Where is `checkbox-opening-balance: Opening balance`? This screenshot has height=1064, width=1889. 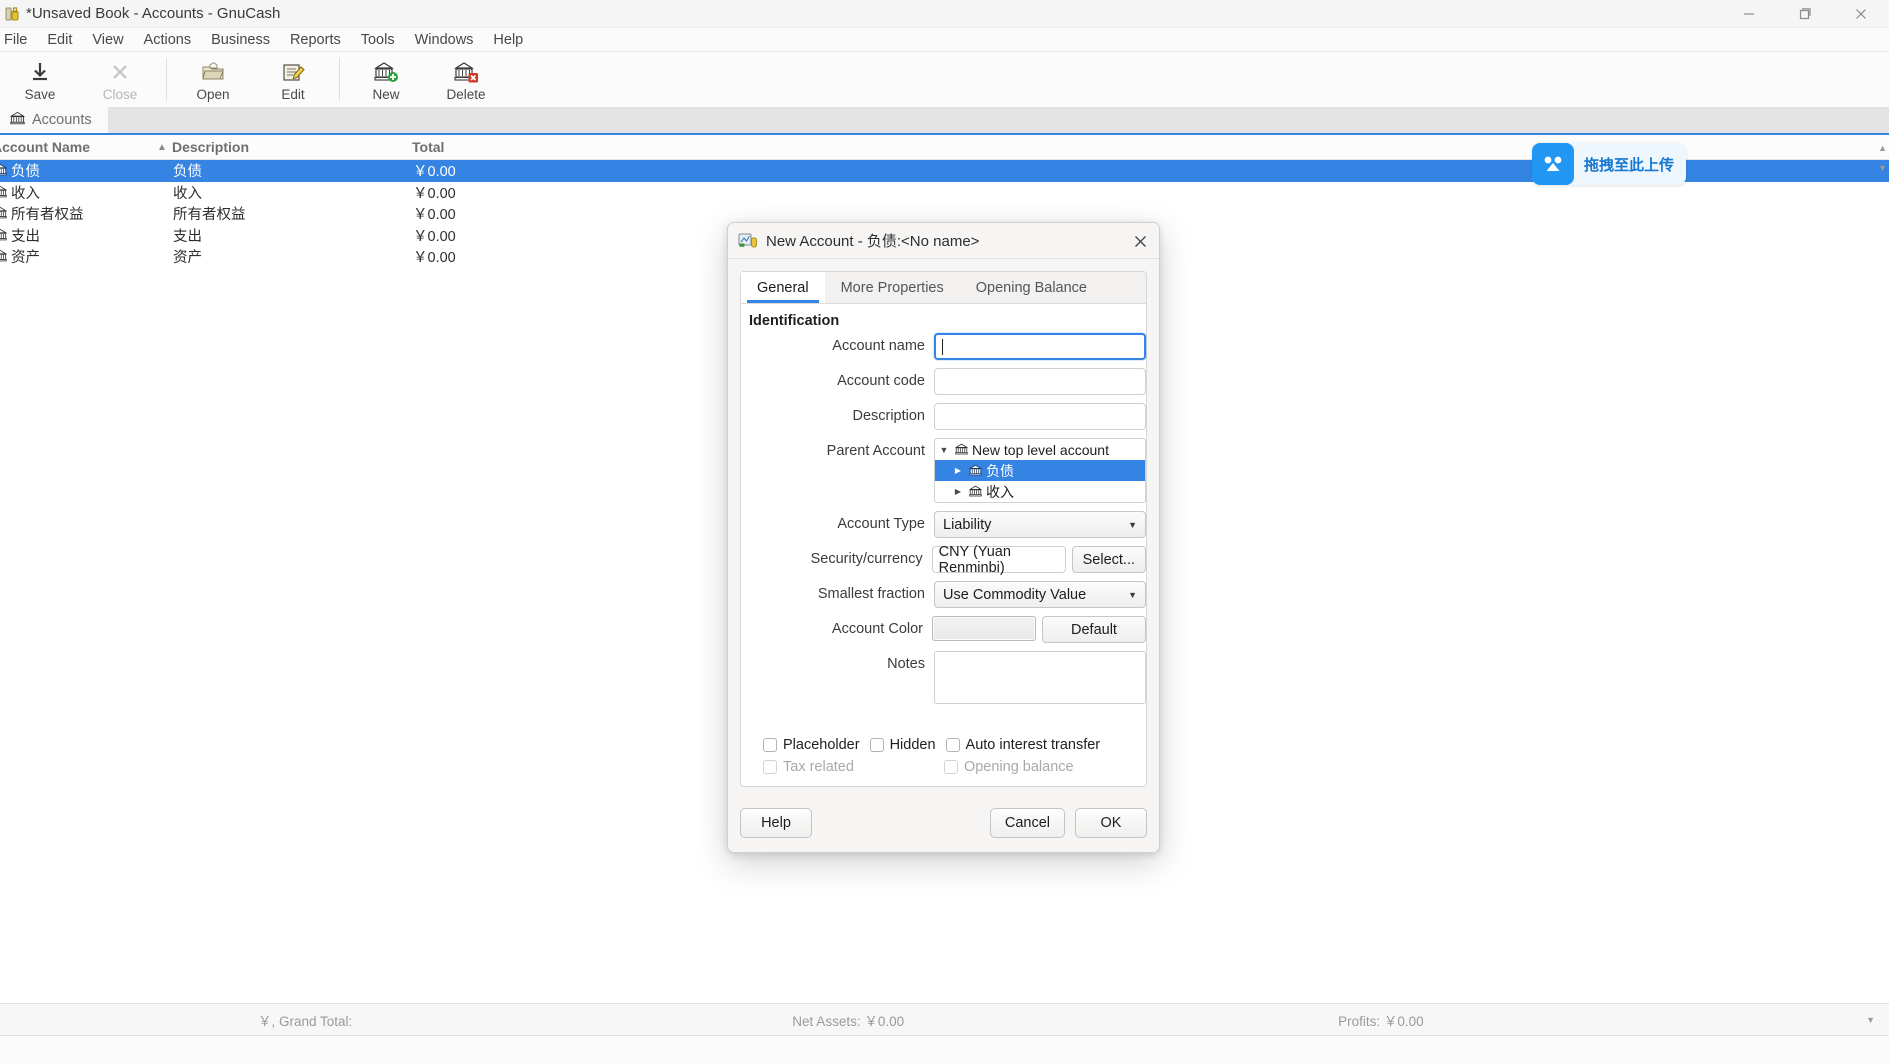
checkbox-opening-balance: Opening balance is located at coordinates (1008, 767).